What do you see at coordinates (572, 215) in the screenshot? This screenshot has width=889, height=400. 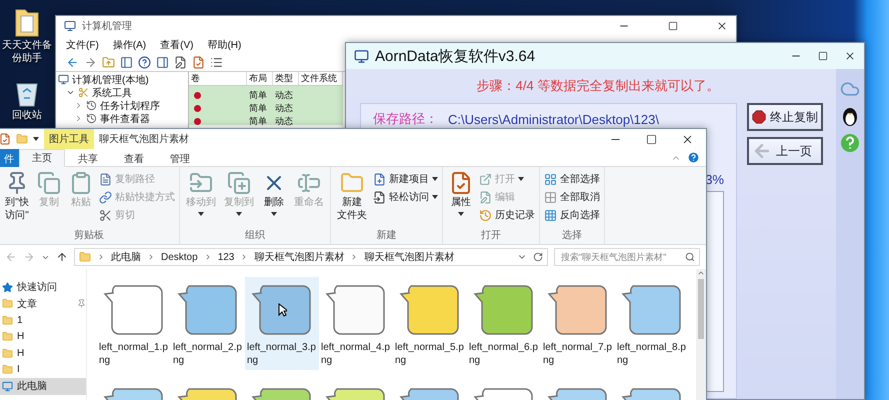 I see `ribbon-button: 反向选择` at bounding box center [572, 215].